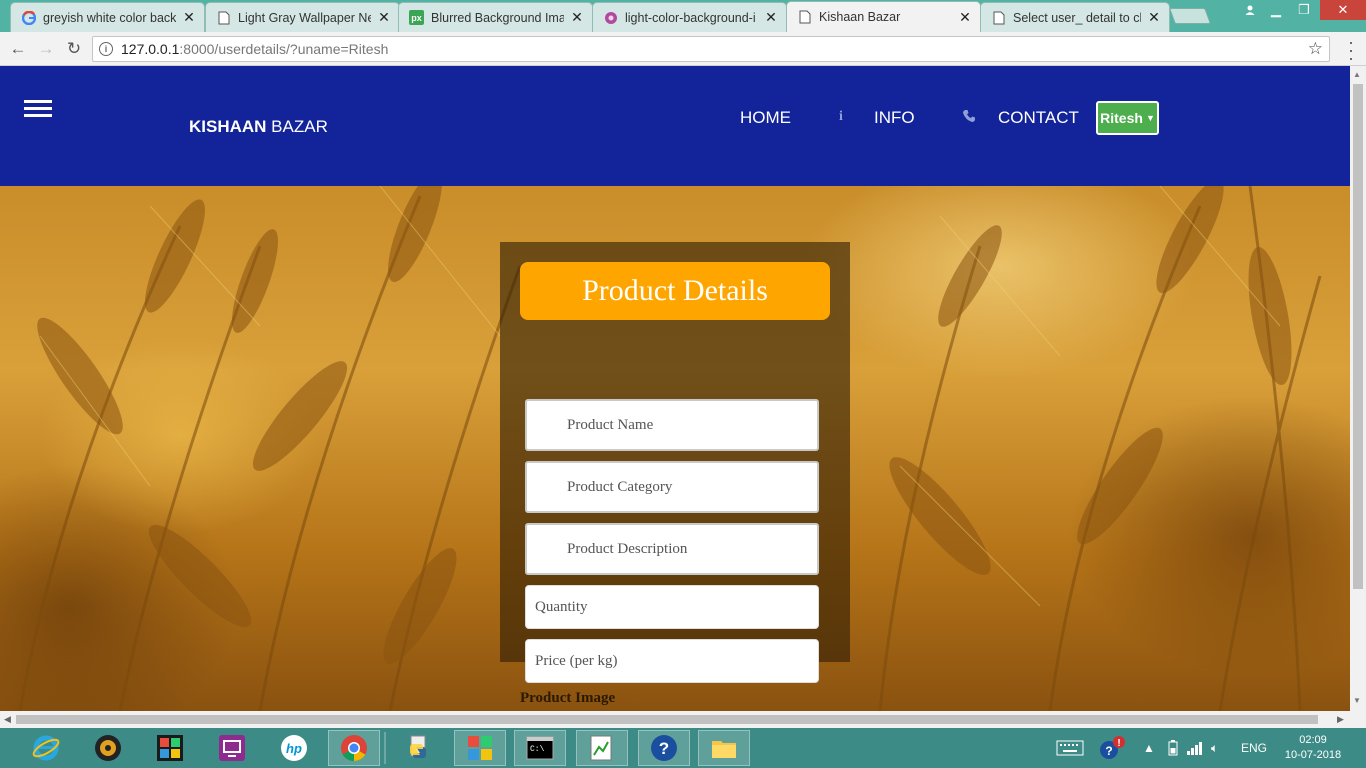  Describe the element at coordinates (232, 748) in the screenshot. I see `connect-app-icon` at that location.